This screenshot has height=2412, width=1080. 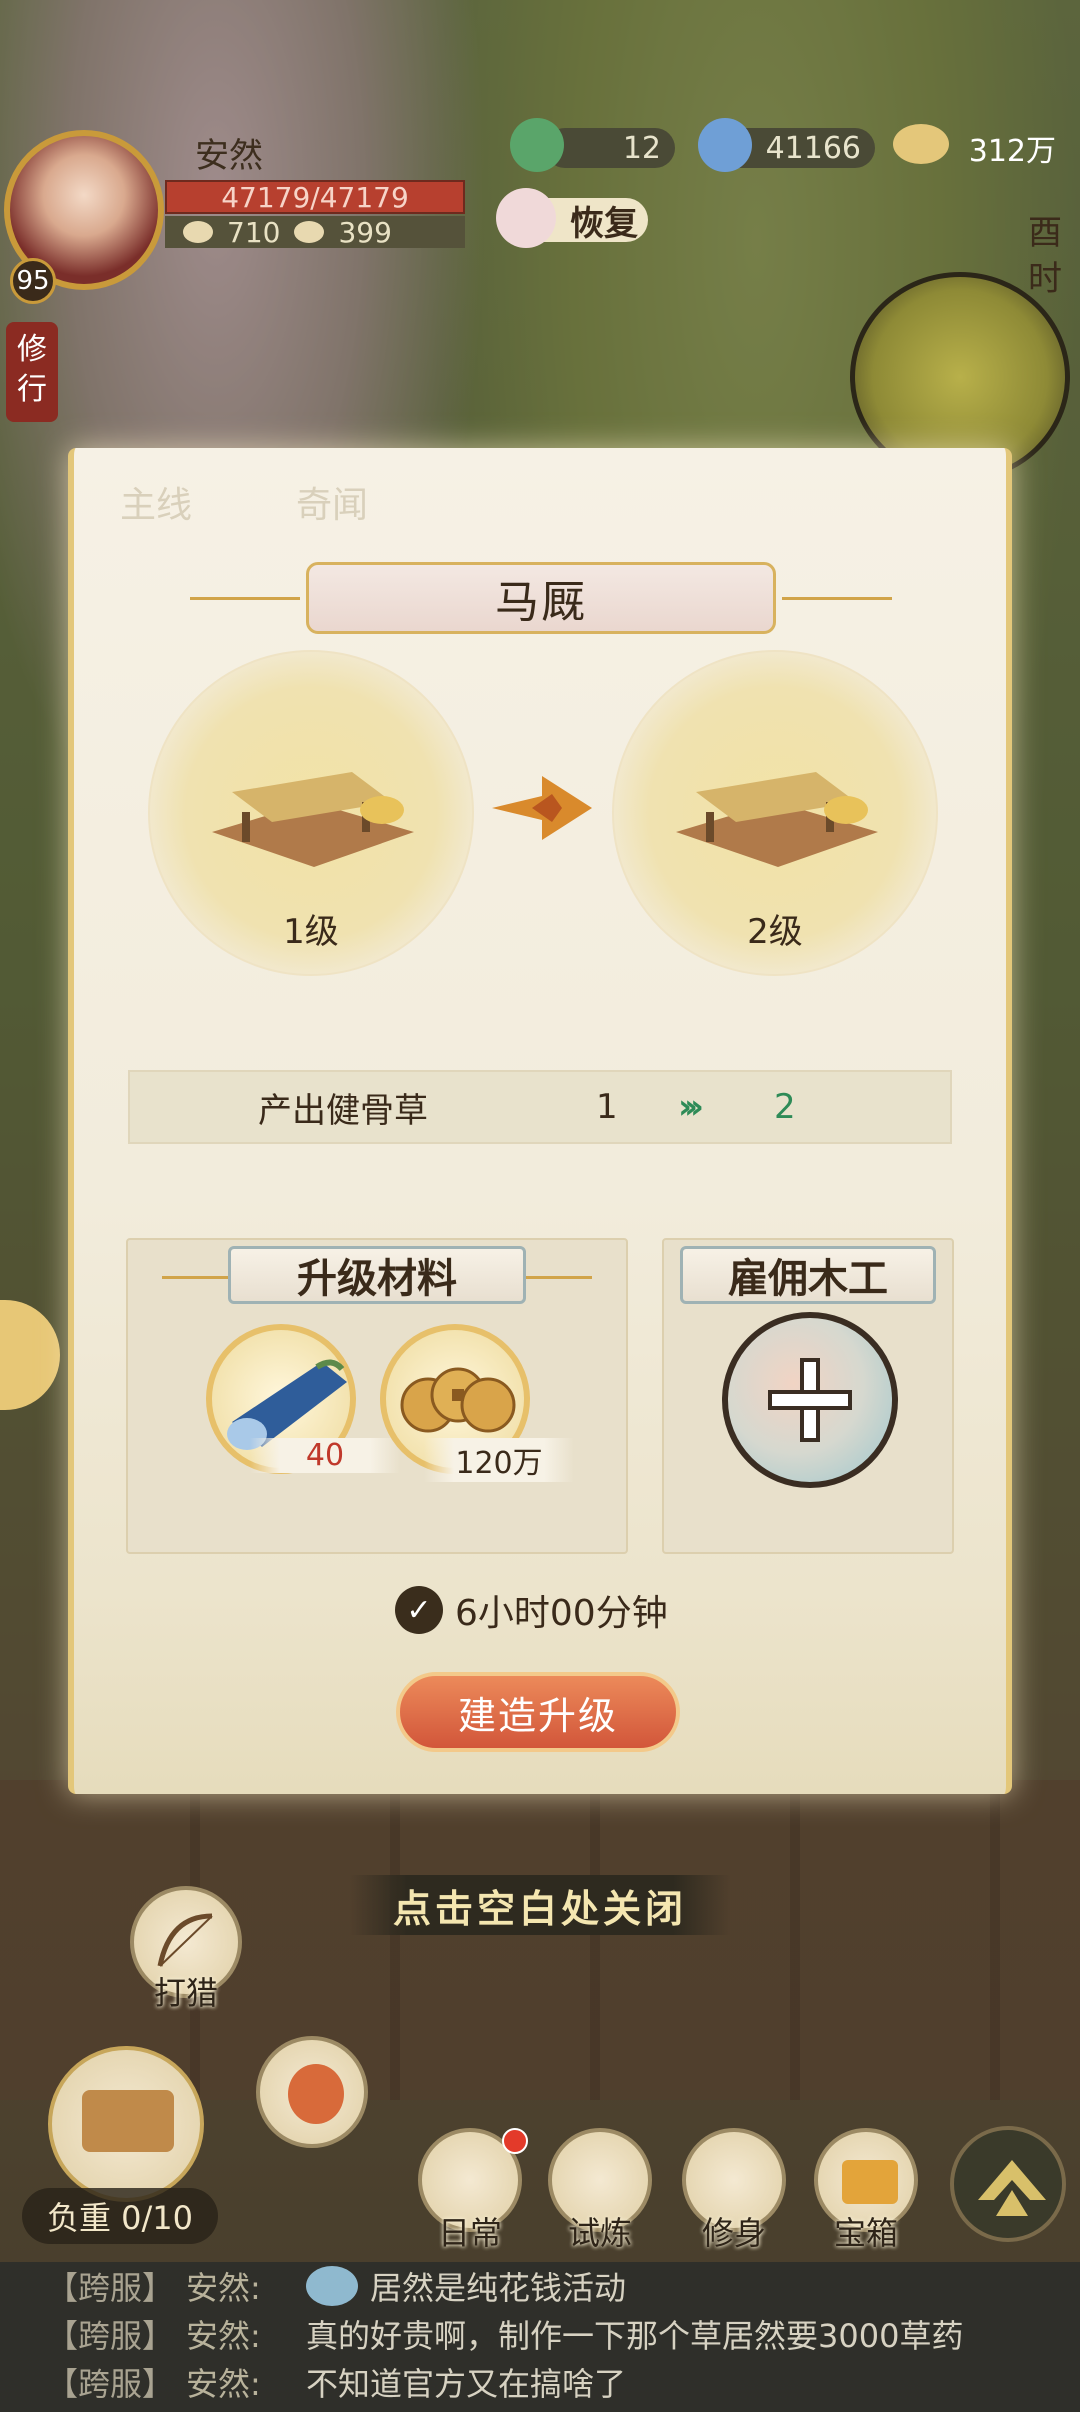 What do you see at coordinates (315, 197) in the screenshot?
I see `player-hp-bar: 47179/47179` at bounding box center [315, 197].